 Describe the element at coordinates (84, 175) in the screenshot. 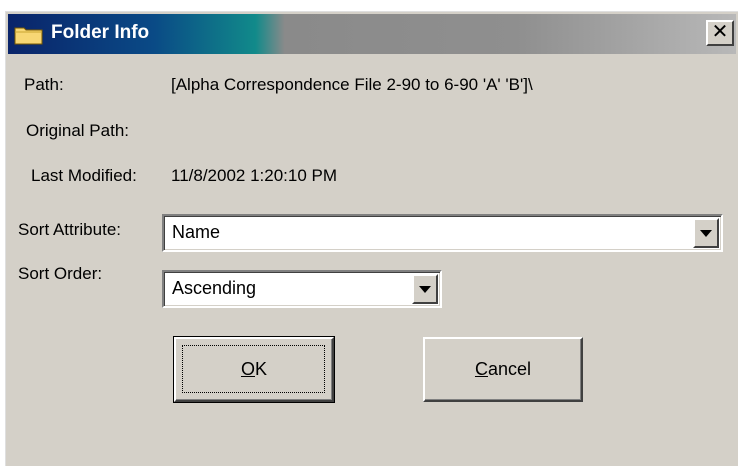

I see `last-modified-label: Last Modified:` at that location.